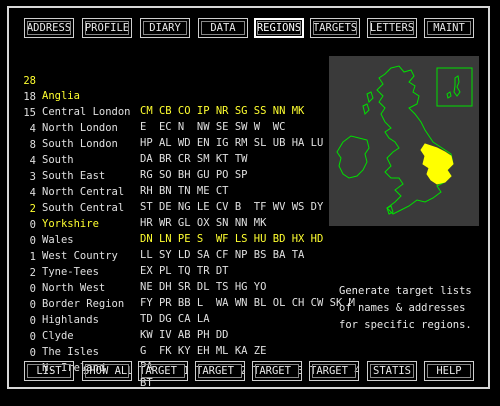 The height and width of the screenshot is (406, 500). Describe the element at coordinates (70, 320) in the screenshot. I see `region-name: Highlands` at that location.